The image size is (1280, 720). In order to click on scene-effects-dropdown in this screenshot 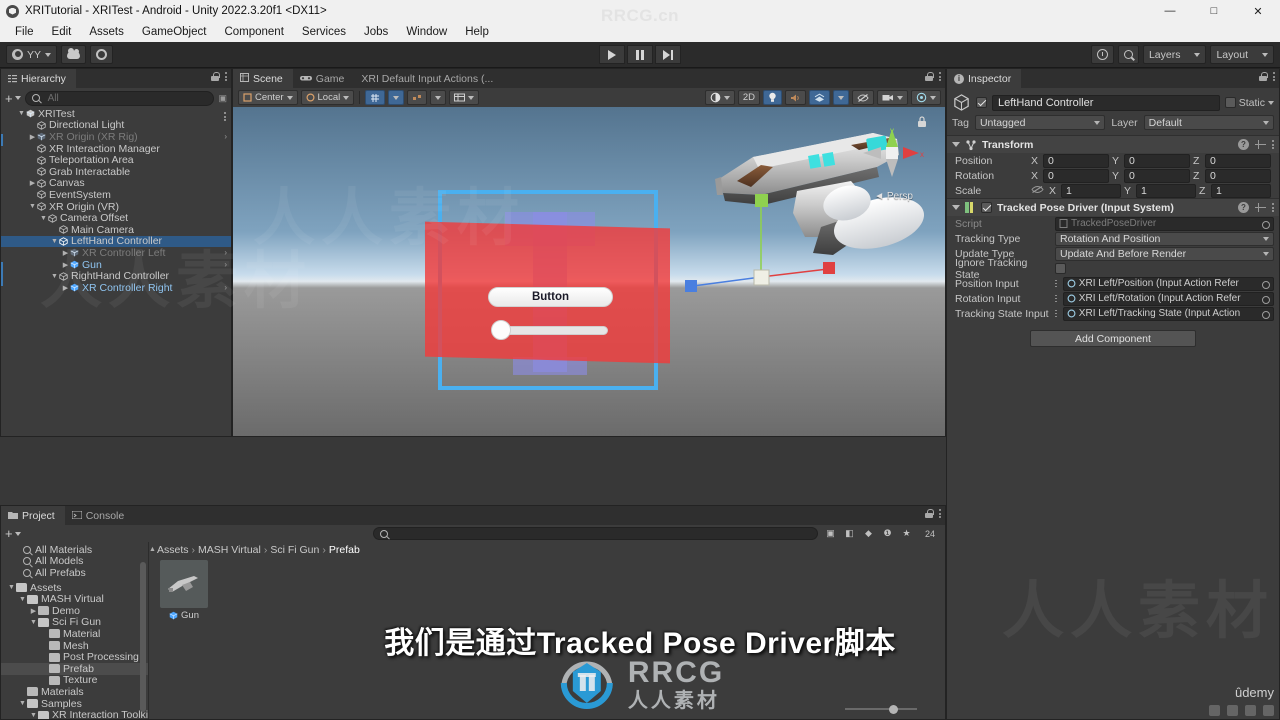, I will do `click(841, 97)`.